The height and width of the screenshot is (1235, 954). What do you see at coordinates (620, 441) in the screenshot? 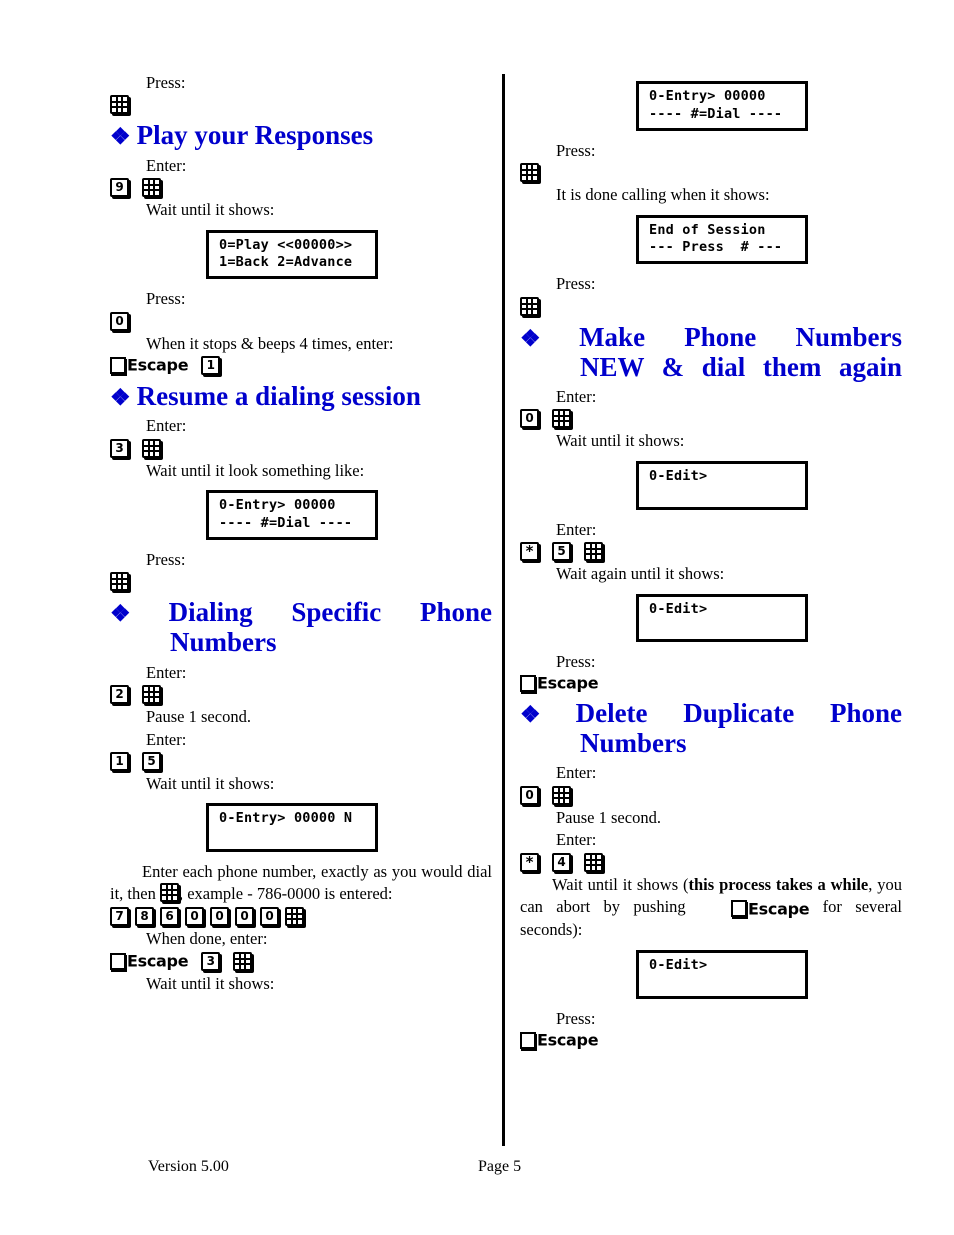
I see `wait-label: Wait until it shows:` at bounding box center [620, 441].